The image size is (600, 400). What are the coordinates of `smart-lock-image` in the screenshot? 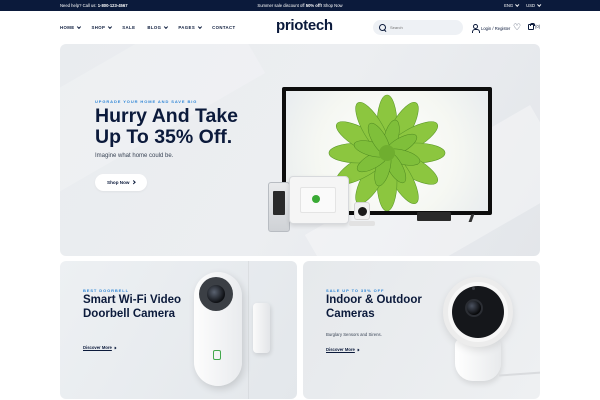 It's located at (284, 207).